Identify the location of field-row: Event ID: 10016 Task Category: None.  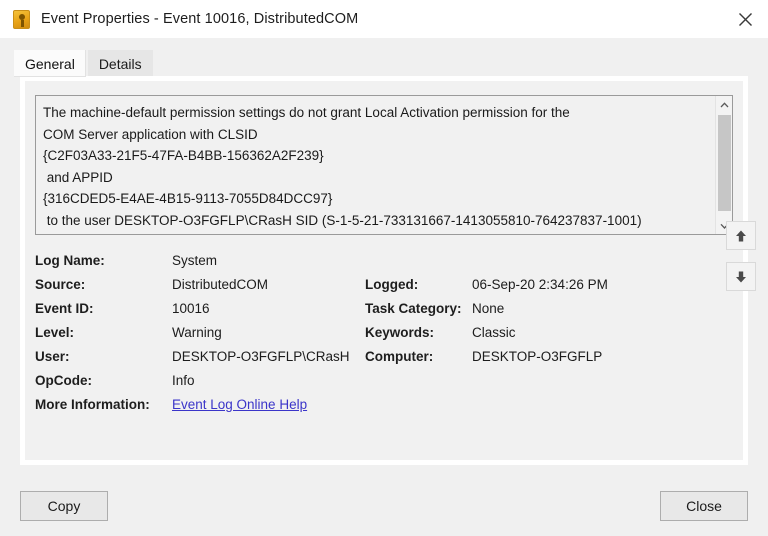
(384, 308).